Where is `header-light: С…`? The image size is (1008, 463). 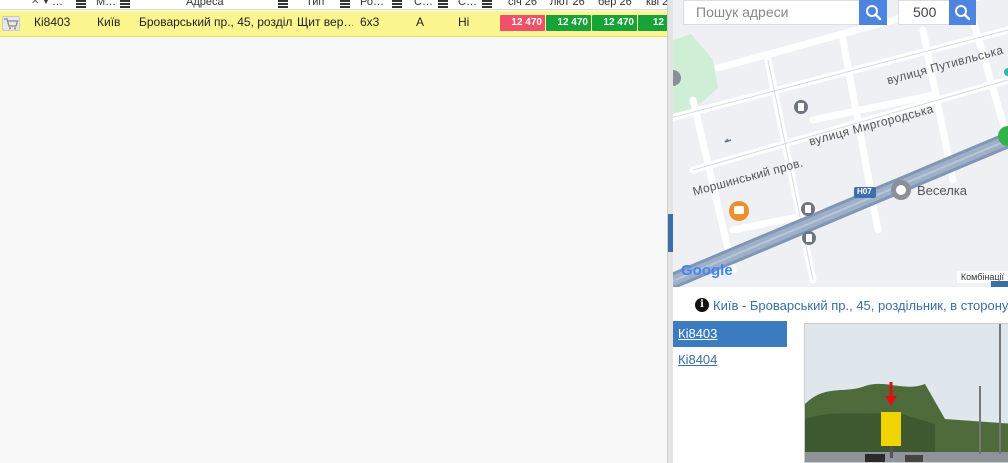 header-light: С… is located at coordinates (477, 5).